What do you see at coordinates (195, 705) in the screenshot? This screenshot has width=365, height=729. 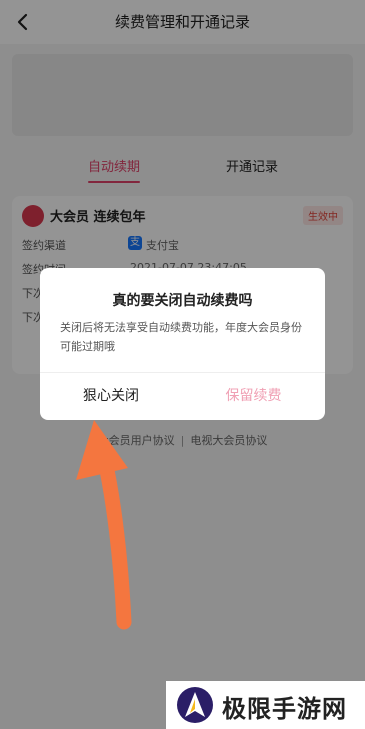 I see `site-logo-icon` at bounding box center [195, 705].